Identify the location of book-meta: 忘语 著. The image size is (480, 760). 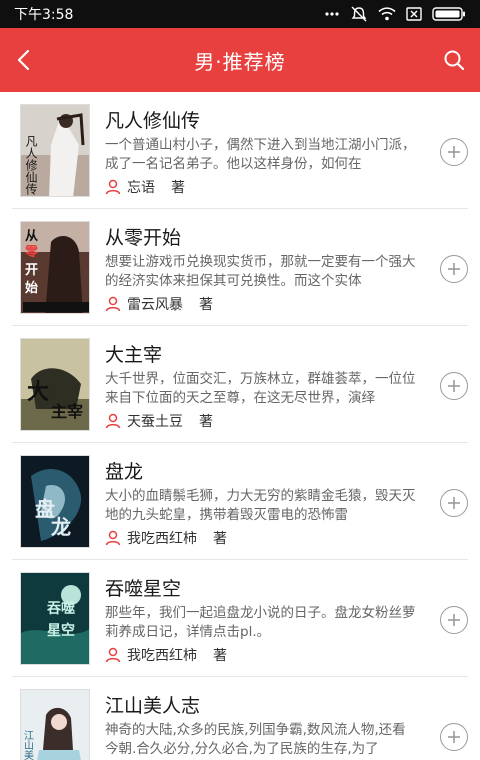
(145, 187).